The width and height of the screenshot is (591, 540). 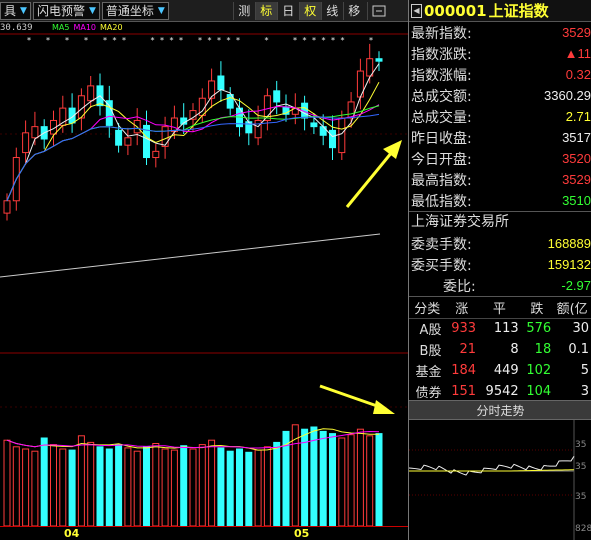 I want to click on toolbar-button-4: 线, so click(x=331, y=10).